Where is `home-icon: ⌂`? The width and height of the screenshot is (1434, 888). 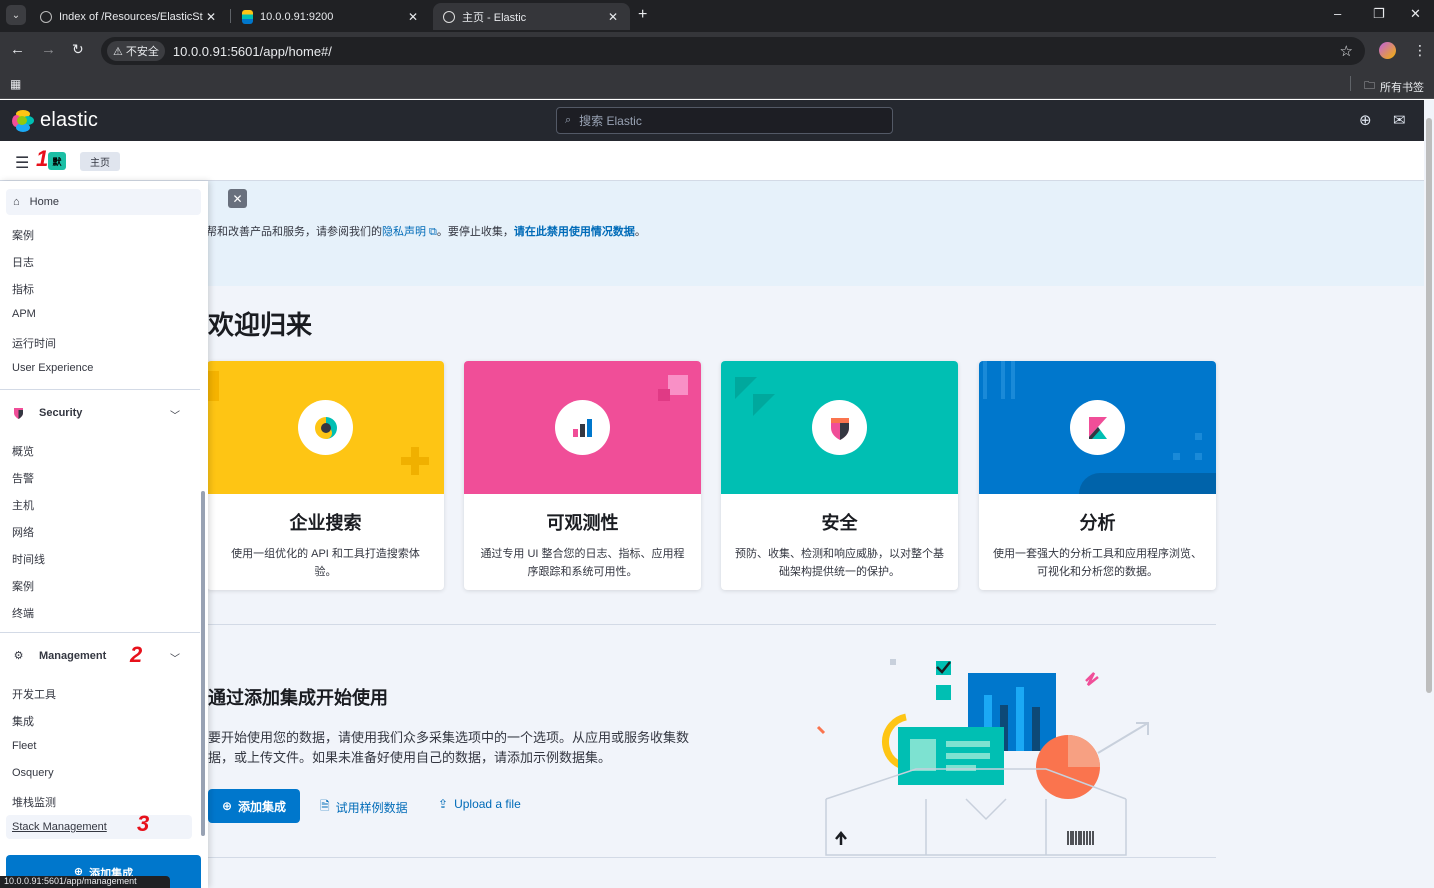
home-icon: ⌂ is located at coordinates (16, 202).